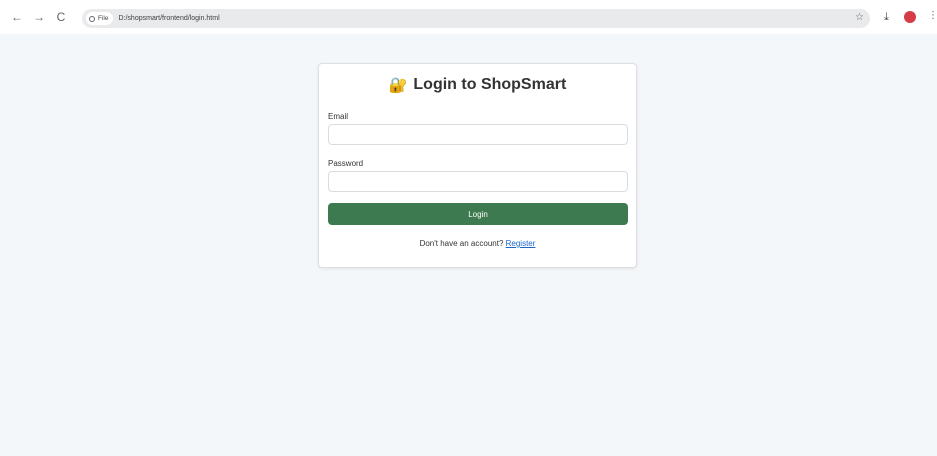  Describe the element at coordinates (476, 18) in the screenshot. I see `address-bar: File D:/shopsmart/frontend/login.html` at that location.